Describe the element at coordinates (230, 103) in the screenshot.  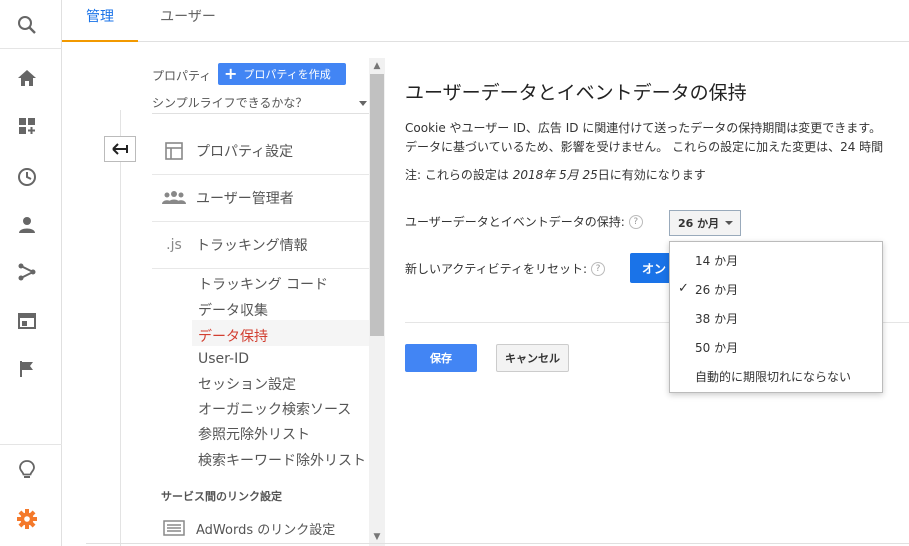
I see `property-name: シンプルライフできるかな？` at that location.